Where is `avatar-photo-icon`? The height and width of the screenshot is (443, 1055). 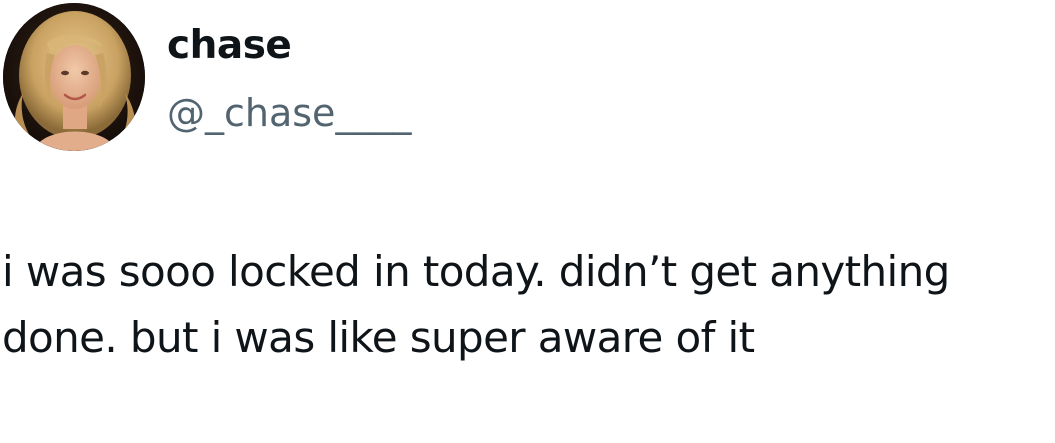
avatar-photo-icon is located at coordinates (74, 77).